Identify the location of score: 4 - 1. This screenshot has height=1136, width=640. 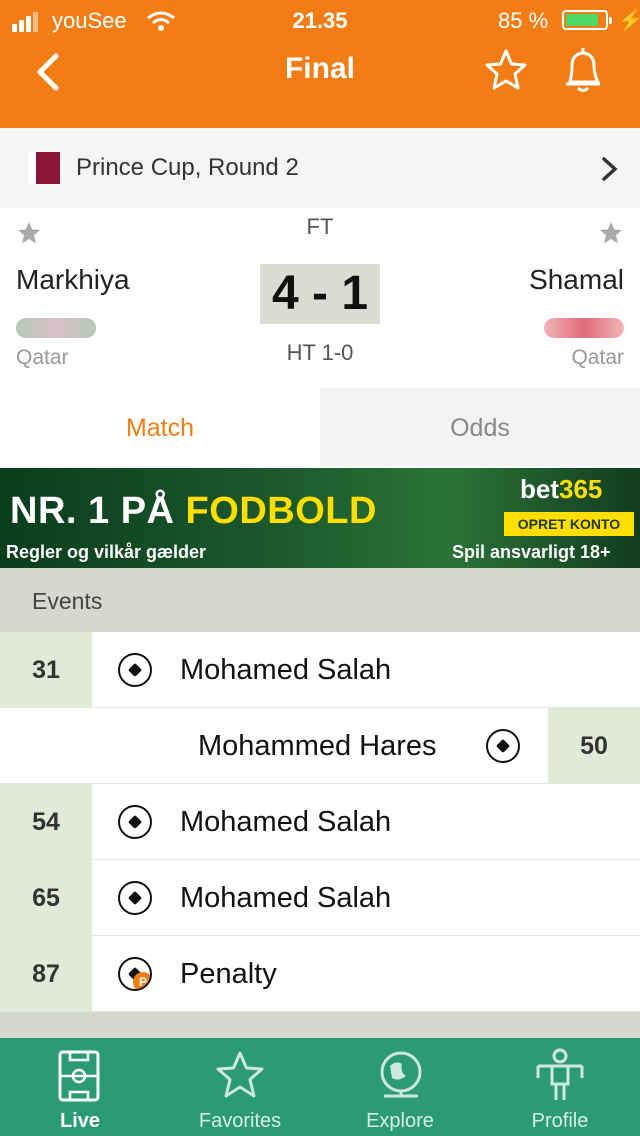
(320, 294).